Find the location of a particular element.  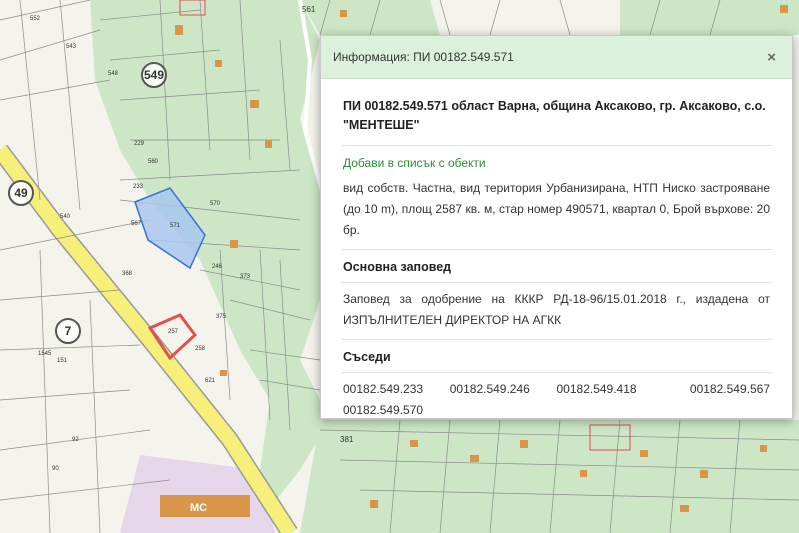

neighbor-item: 00182.549.246 is located at coordinates (503, 389).